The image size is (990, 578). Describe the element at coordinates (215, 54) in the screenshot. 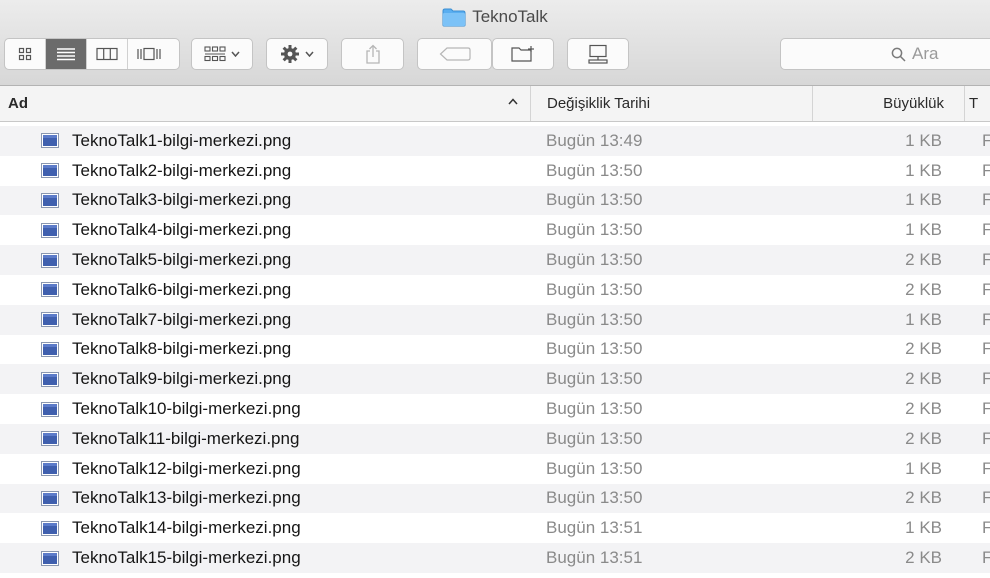

I see `arrange-grid-icon` at that location.